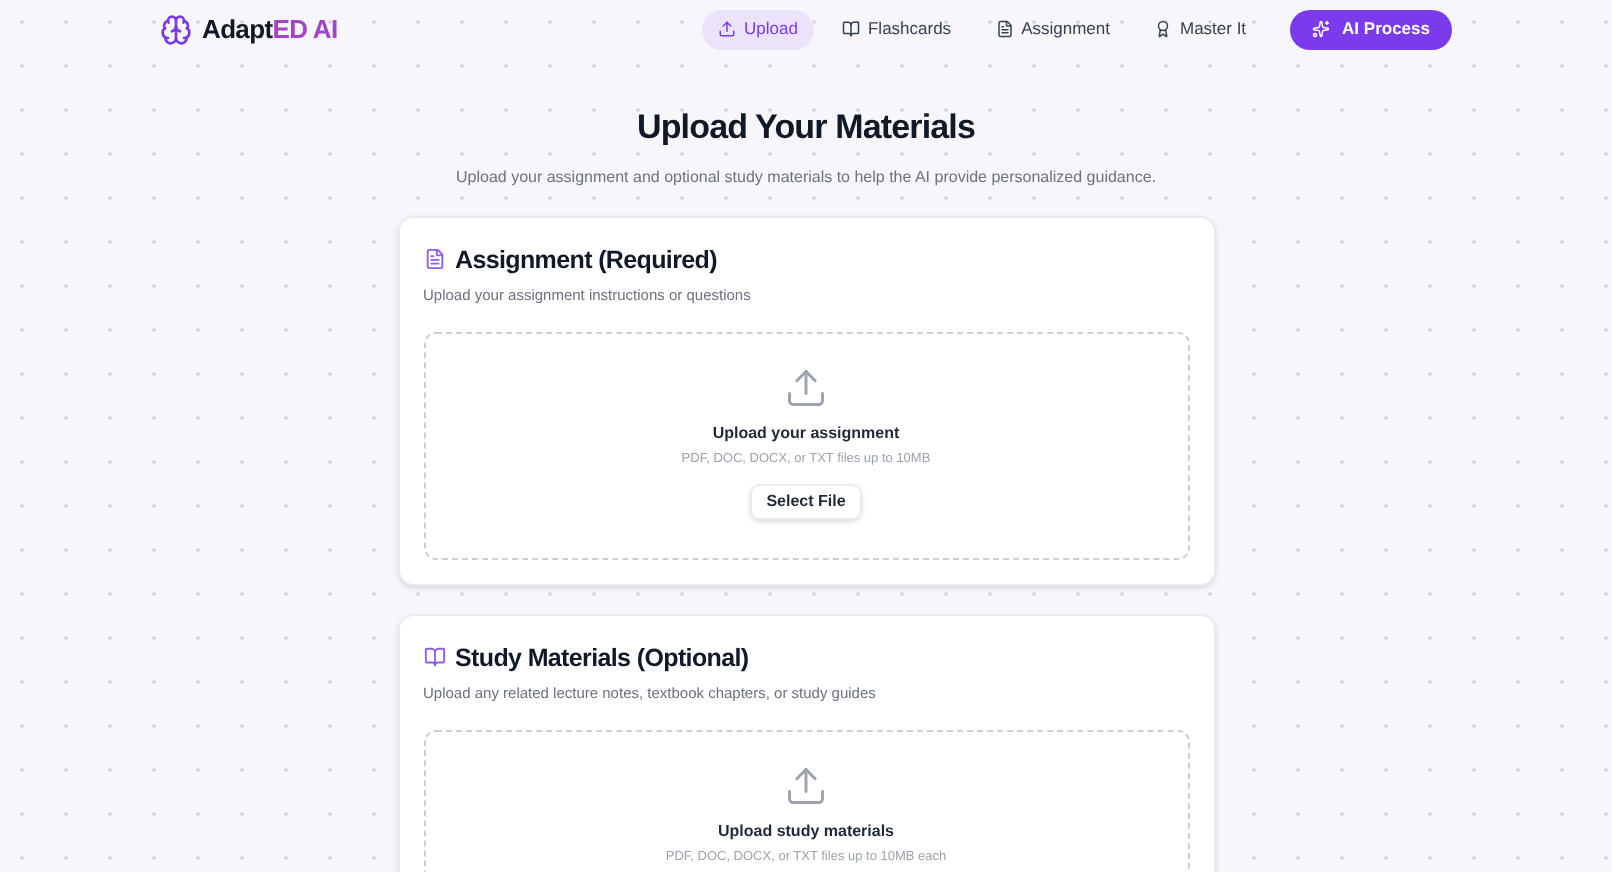  Describe the element at coordinates (806, 177) in the screenshot. I see `page-subtitle: Upload your assignment and optional study materials to help the AI provide personalized guidance.` at that location.